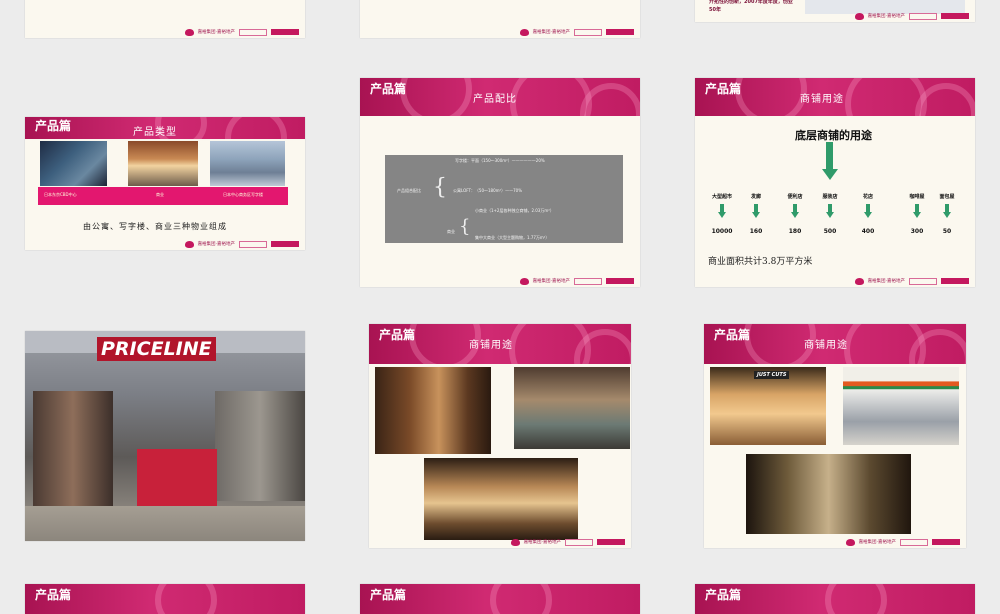  I want to click on shop-use-area: 500, so click(830, 231).